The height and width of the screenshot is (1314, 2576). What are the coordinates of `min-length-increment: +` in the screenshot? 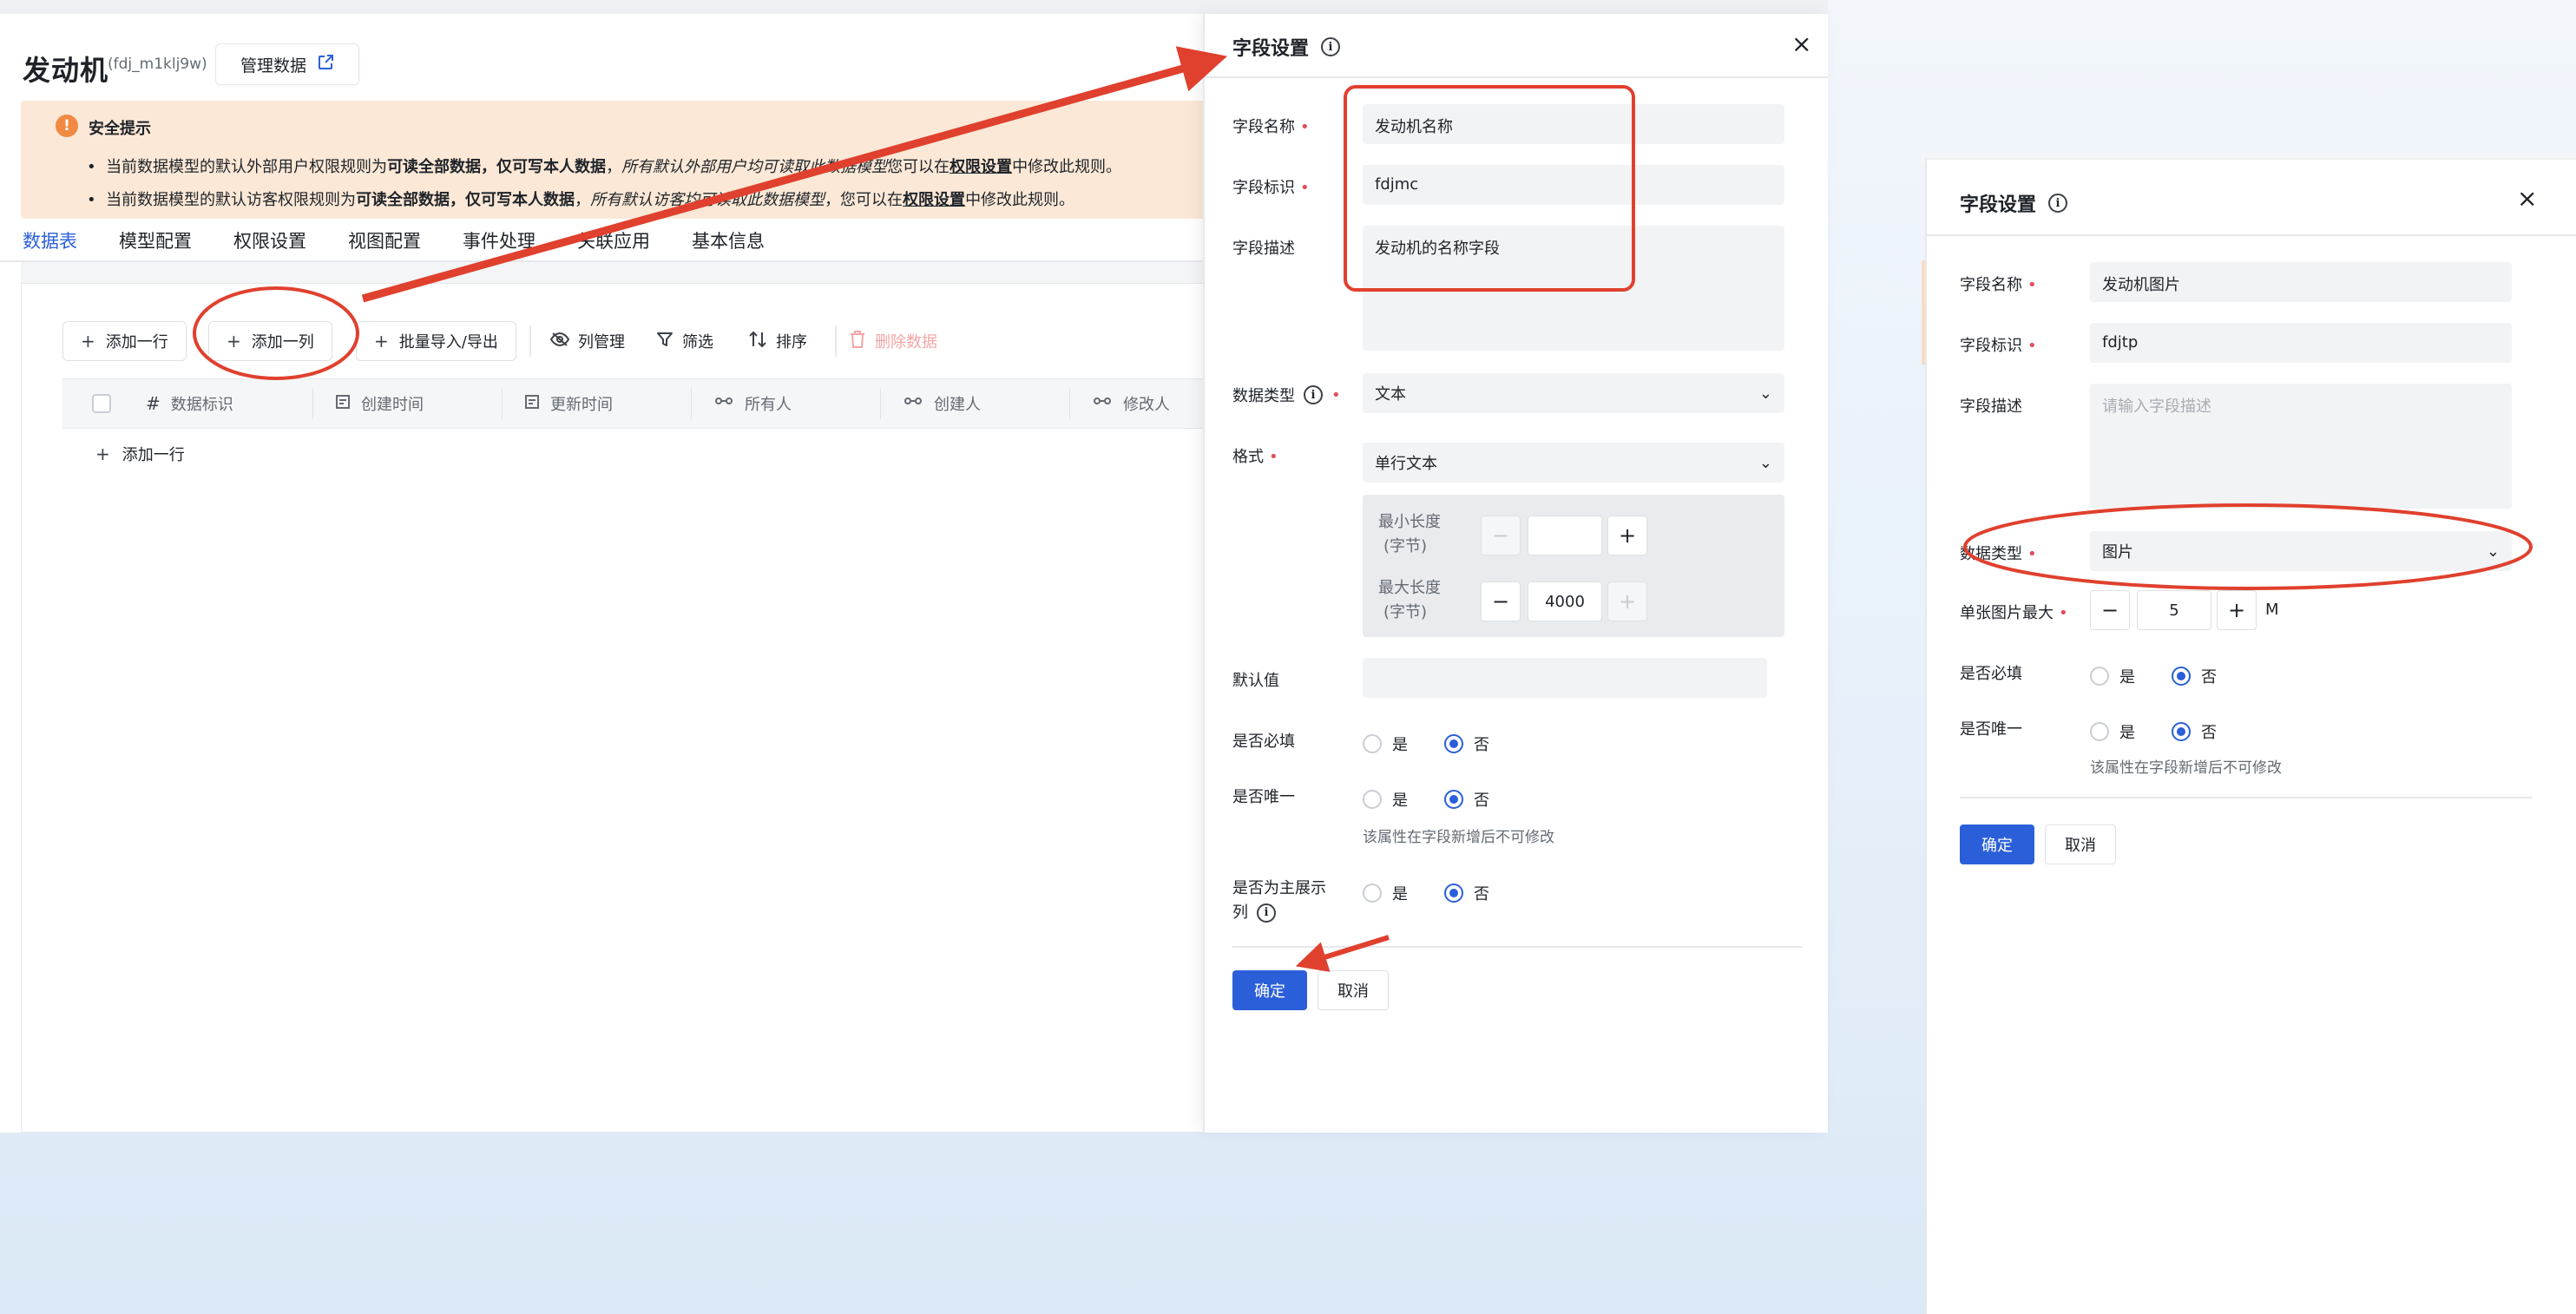 It's located at (1627, 535).